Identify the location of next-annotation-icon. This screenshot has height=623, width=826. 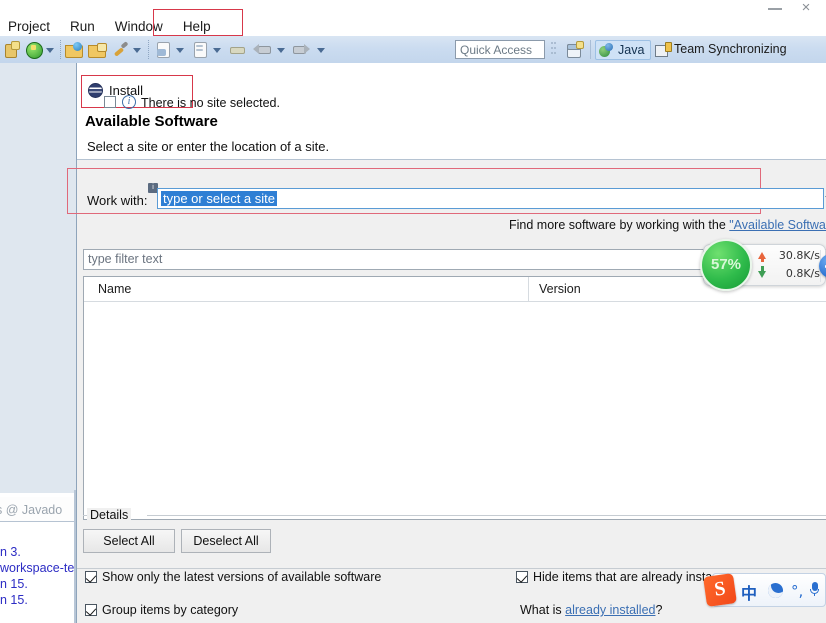
(200, 49).